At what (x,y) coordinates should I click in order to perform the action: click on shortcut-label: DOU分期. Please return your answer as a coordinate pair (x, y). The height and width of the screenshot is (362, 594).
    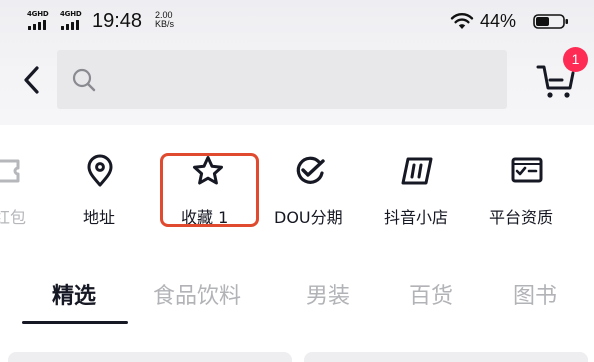
    Looking at the image, I should click on (308, 217).